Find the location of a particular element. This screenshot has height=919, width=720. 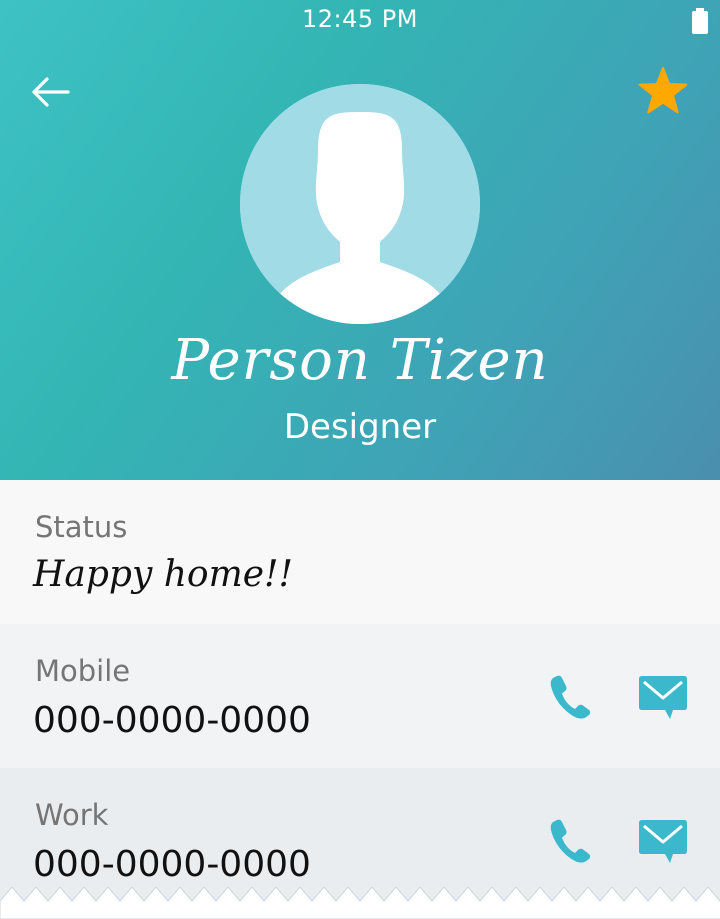

star-icon is located at coordinates (663, 93).